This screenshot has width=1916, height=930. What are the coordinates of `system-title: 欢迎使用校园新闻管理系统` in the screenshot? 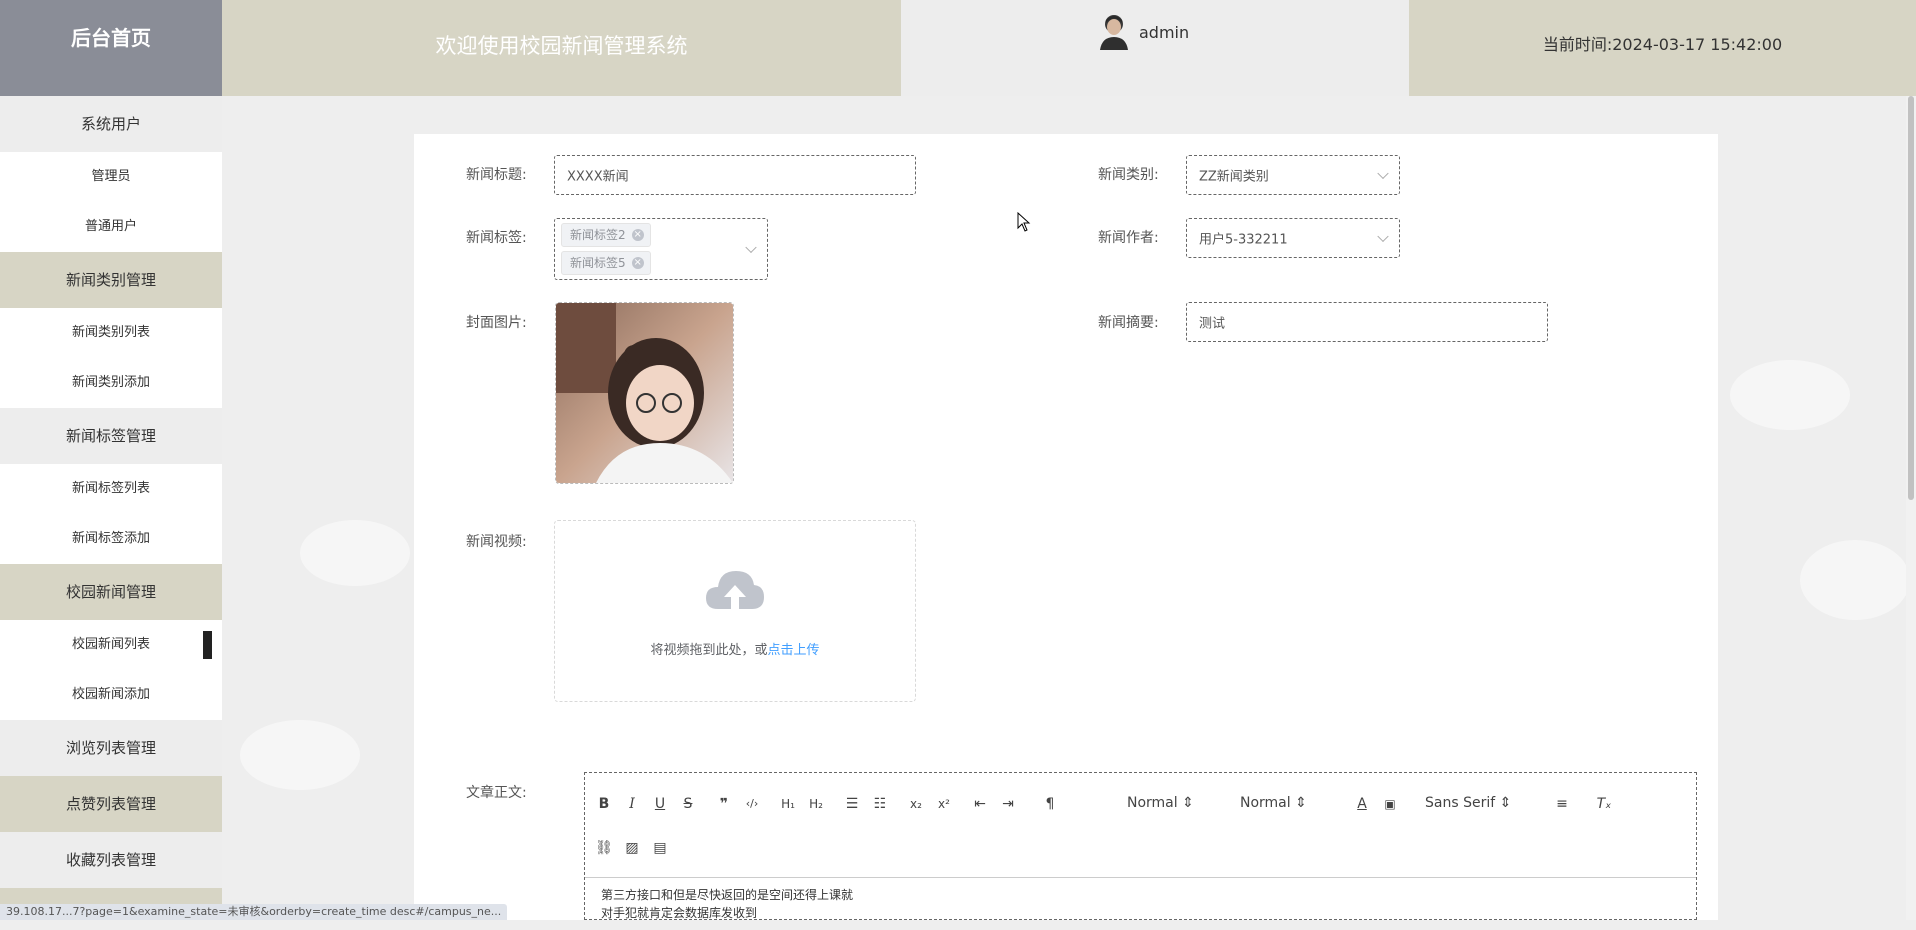 It's located at (561, 48).